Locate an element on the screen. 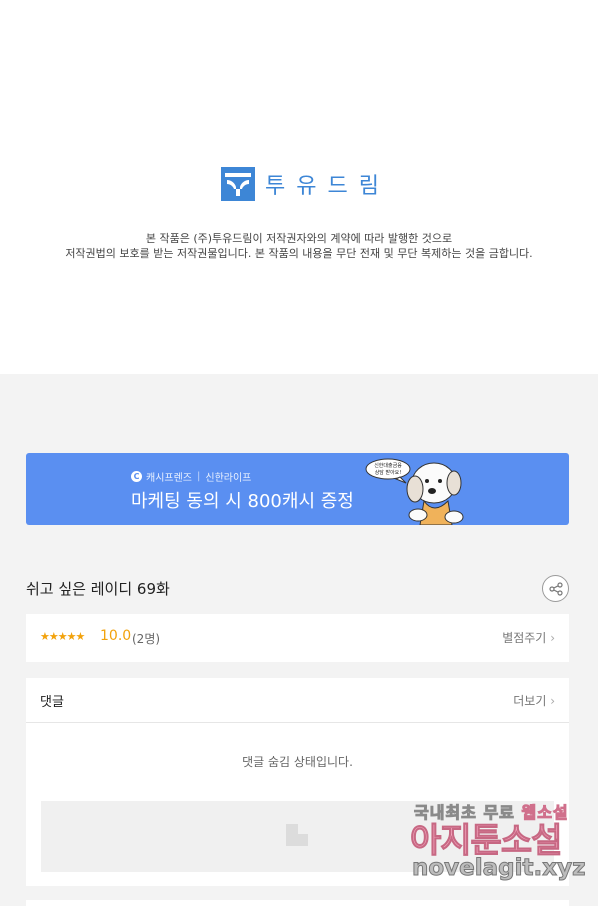 The image size is (598, 906). ad-placeholder is located at coordinates (297, 836).